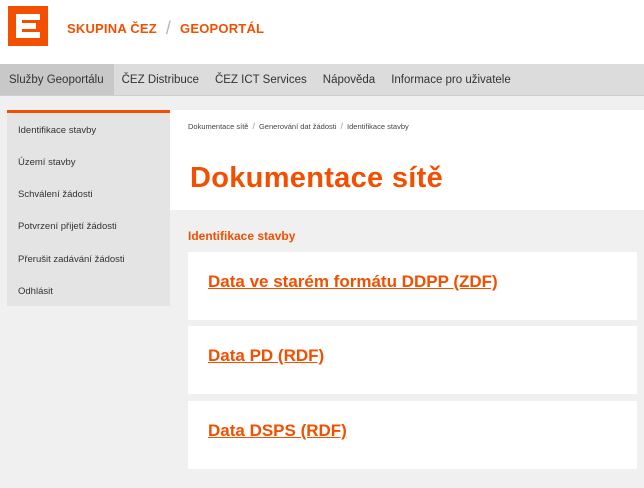  I want to click on brand-skupina-cez: SKUPINA ČEZ, so click(112, 28).